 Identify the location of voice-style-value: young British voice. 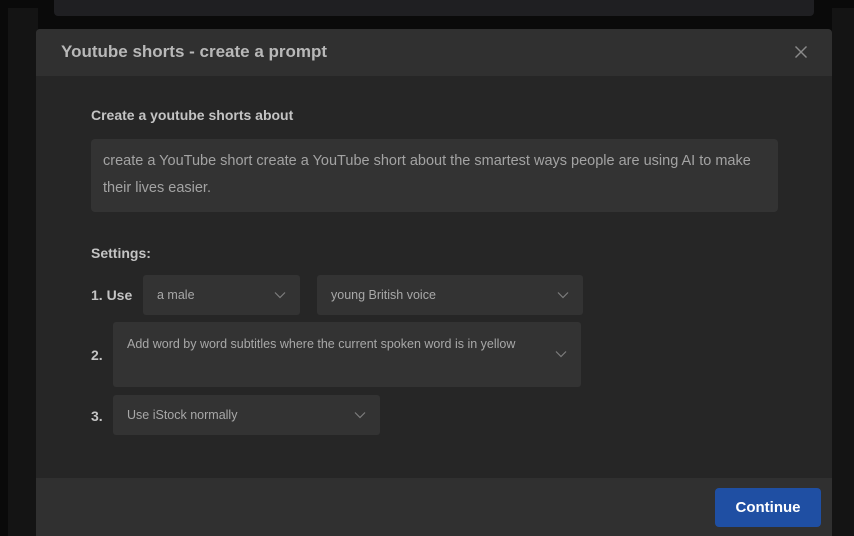
(383, 295).